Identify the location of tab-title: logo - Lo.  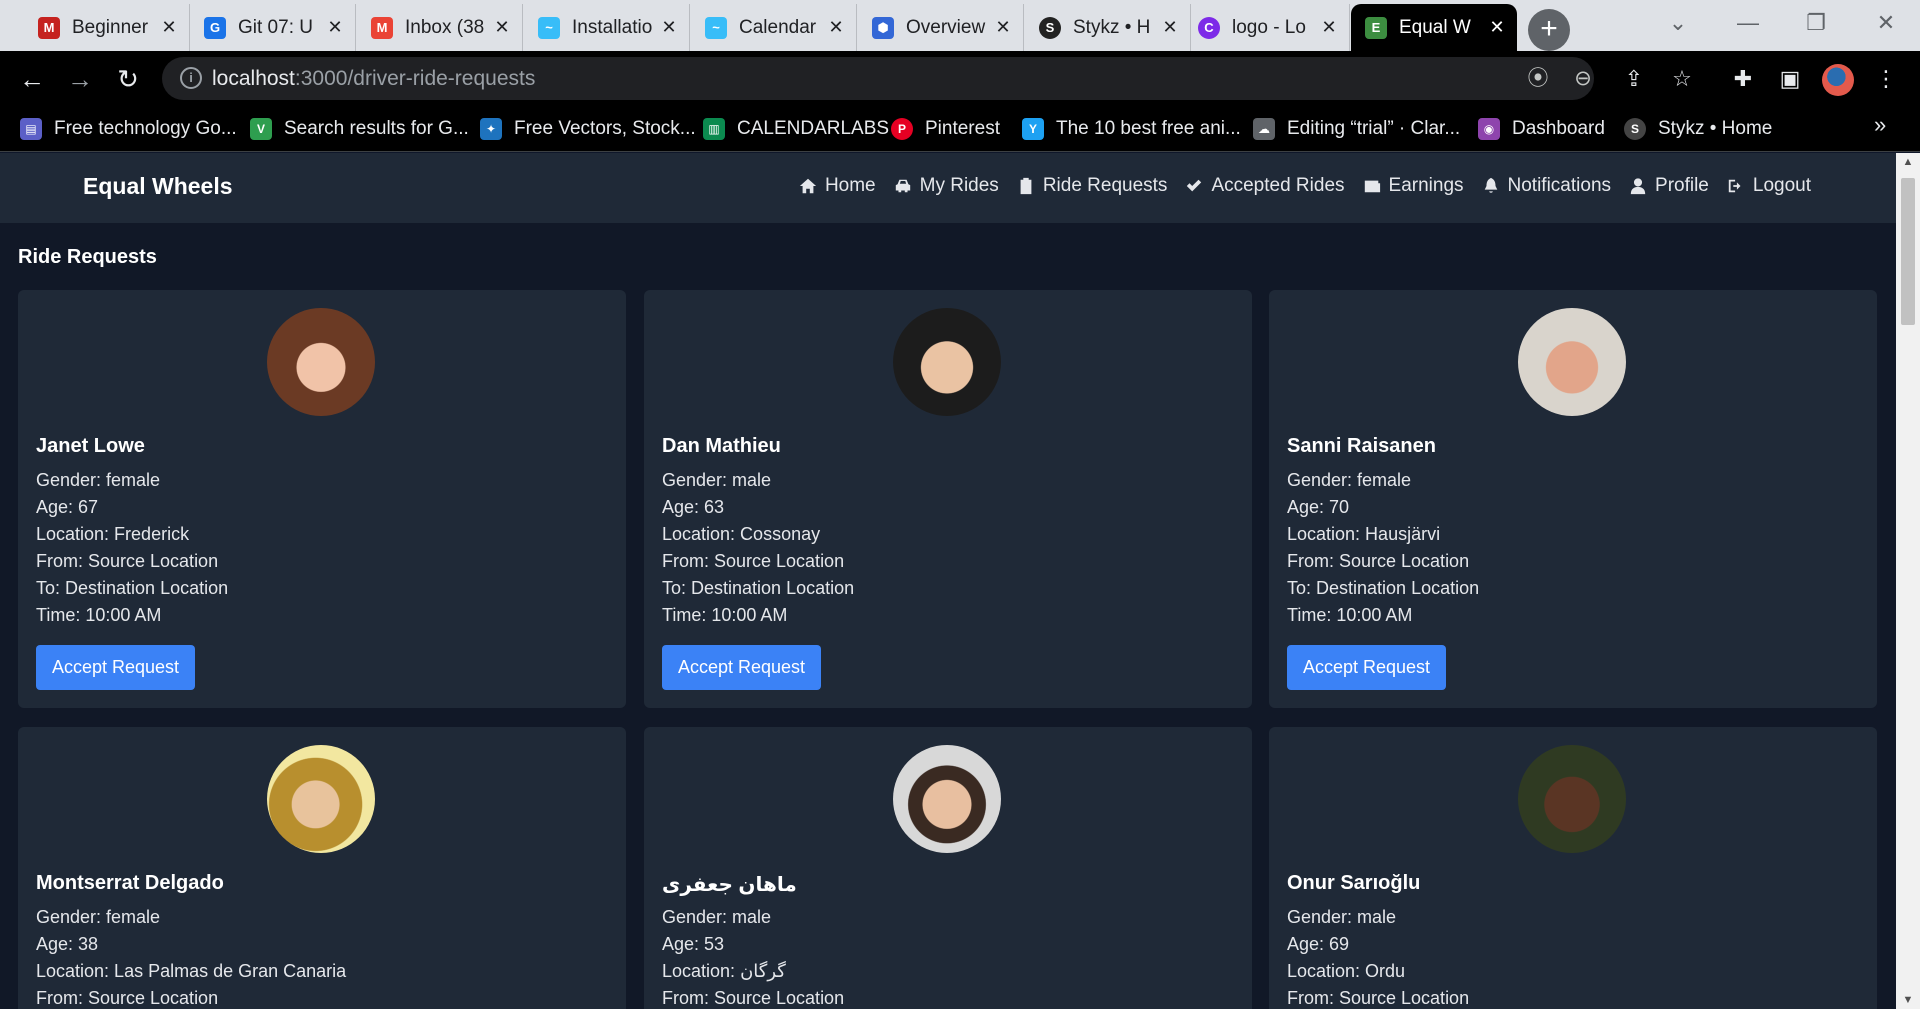
(1269, 27).